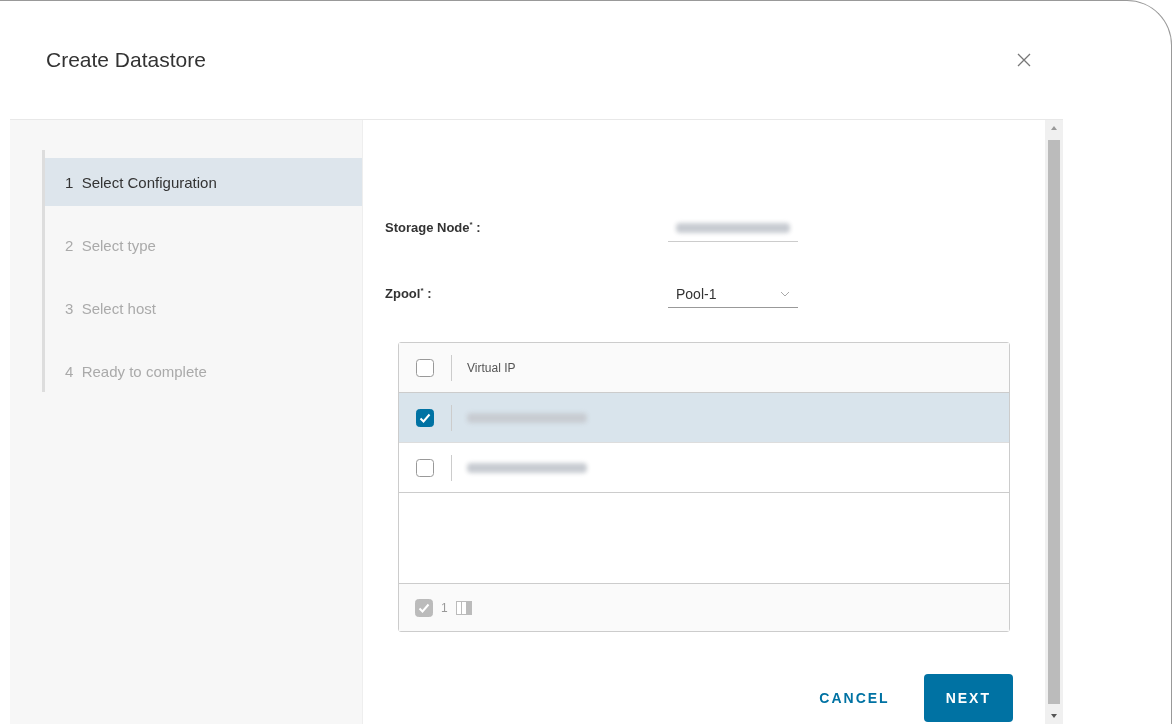 This screenshot has width=1172, height=724. Describe the element at coordinates (733, 294) in the screenshot. I see `zpool-select: Pool-1` at that location.